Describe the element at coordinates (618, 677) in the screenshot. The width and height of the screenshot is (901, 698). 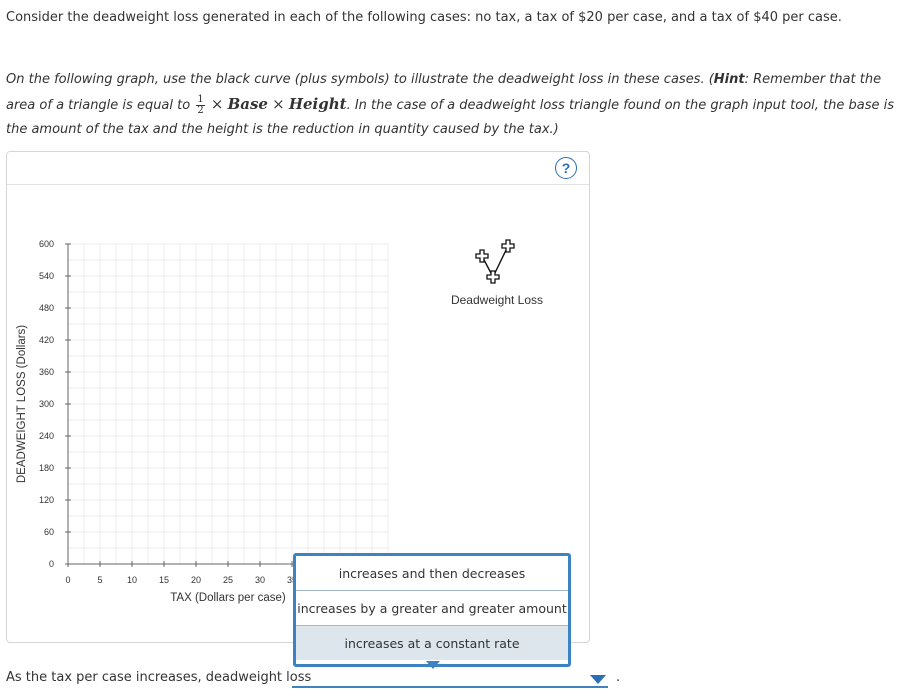
I see `sentence-period: .` at that location.